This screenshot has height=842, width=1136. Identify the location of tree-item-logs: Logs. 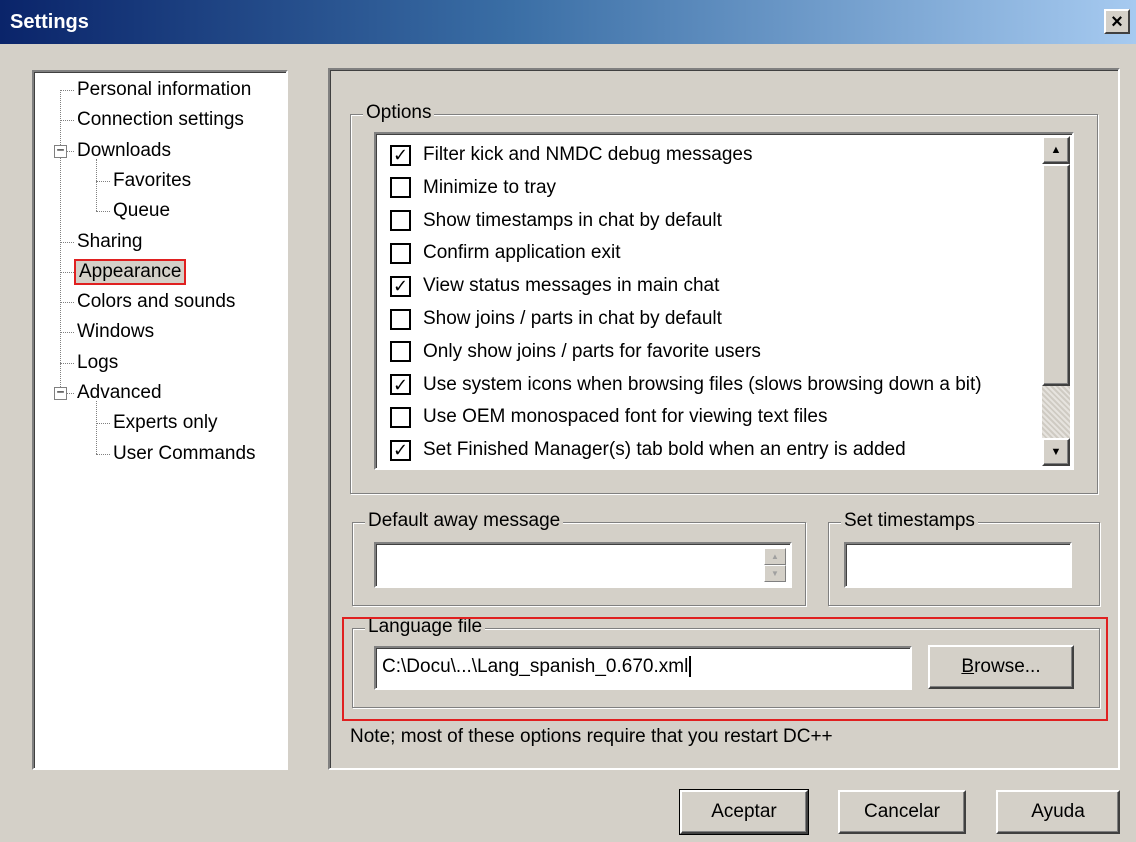
(97, 363).